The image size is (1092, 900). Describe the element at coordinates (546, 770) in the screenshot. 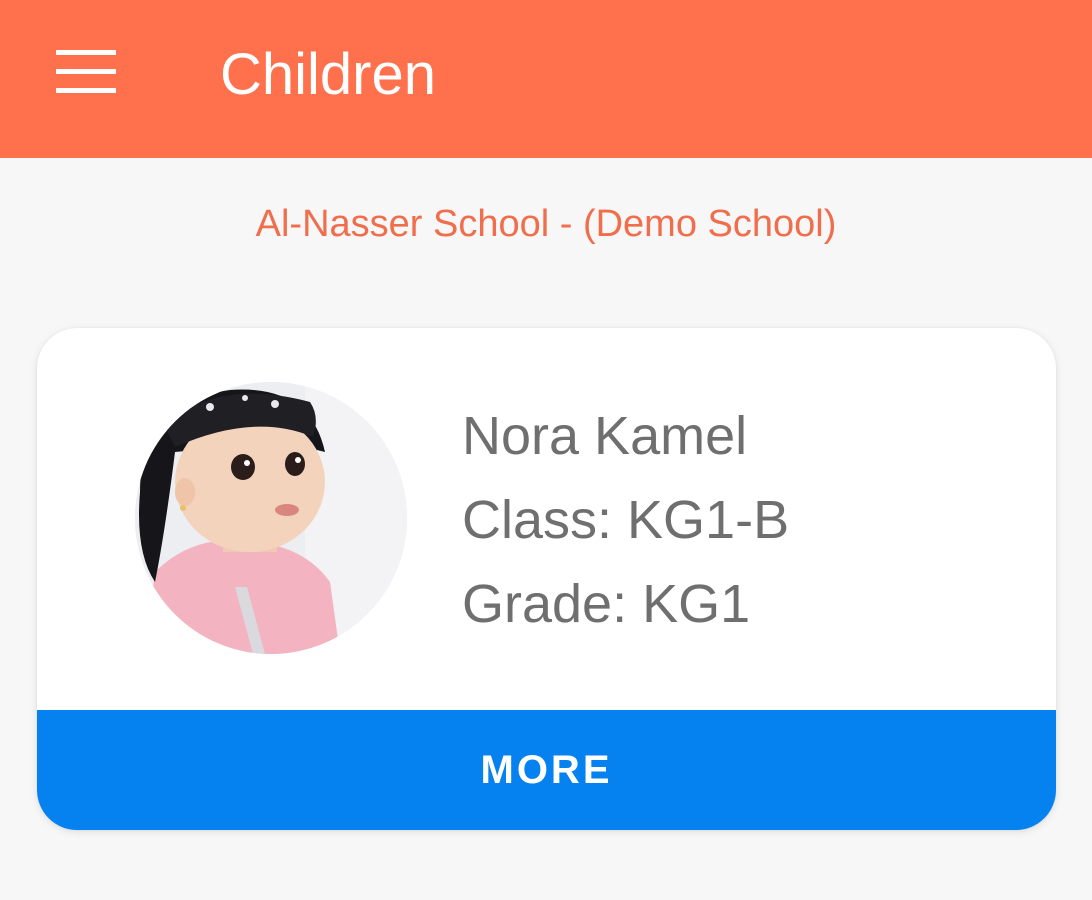

I see `more-button: MORE` at that location.